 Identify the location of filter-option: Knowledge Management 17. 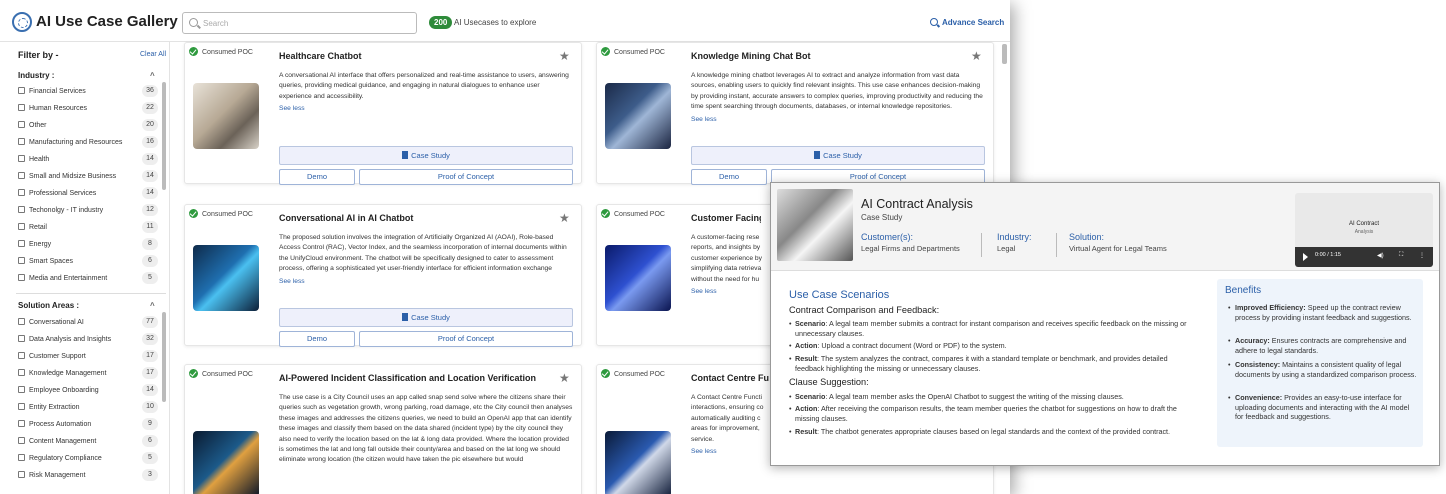
(93, 374).